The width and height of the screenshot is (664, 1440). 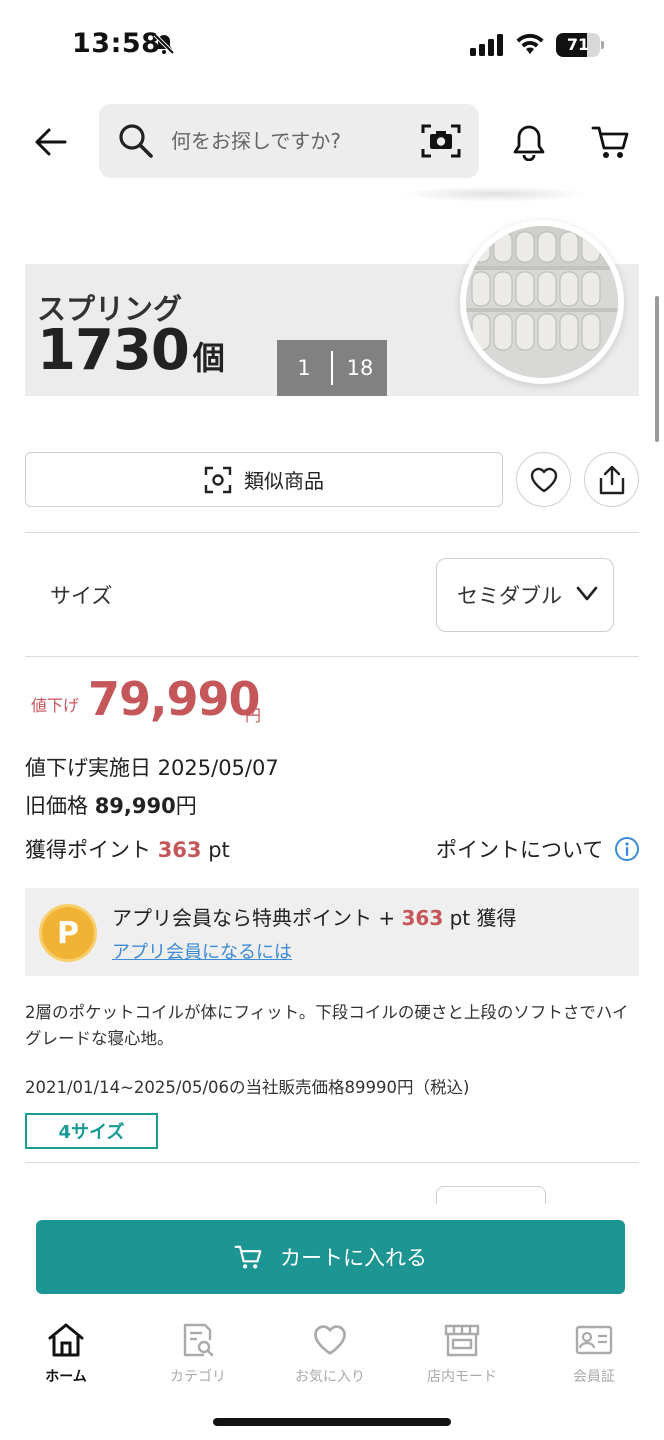 I want to click on image-search-button, so click(x=441, y=141).